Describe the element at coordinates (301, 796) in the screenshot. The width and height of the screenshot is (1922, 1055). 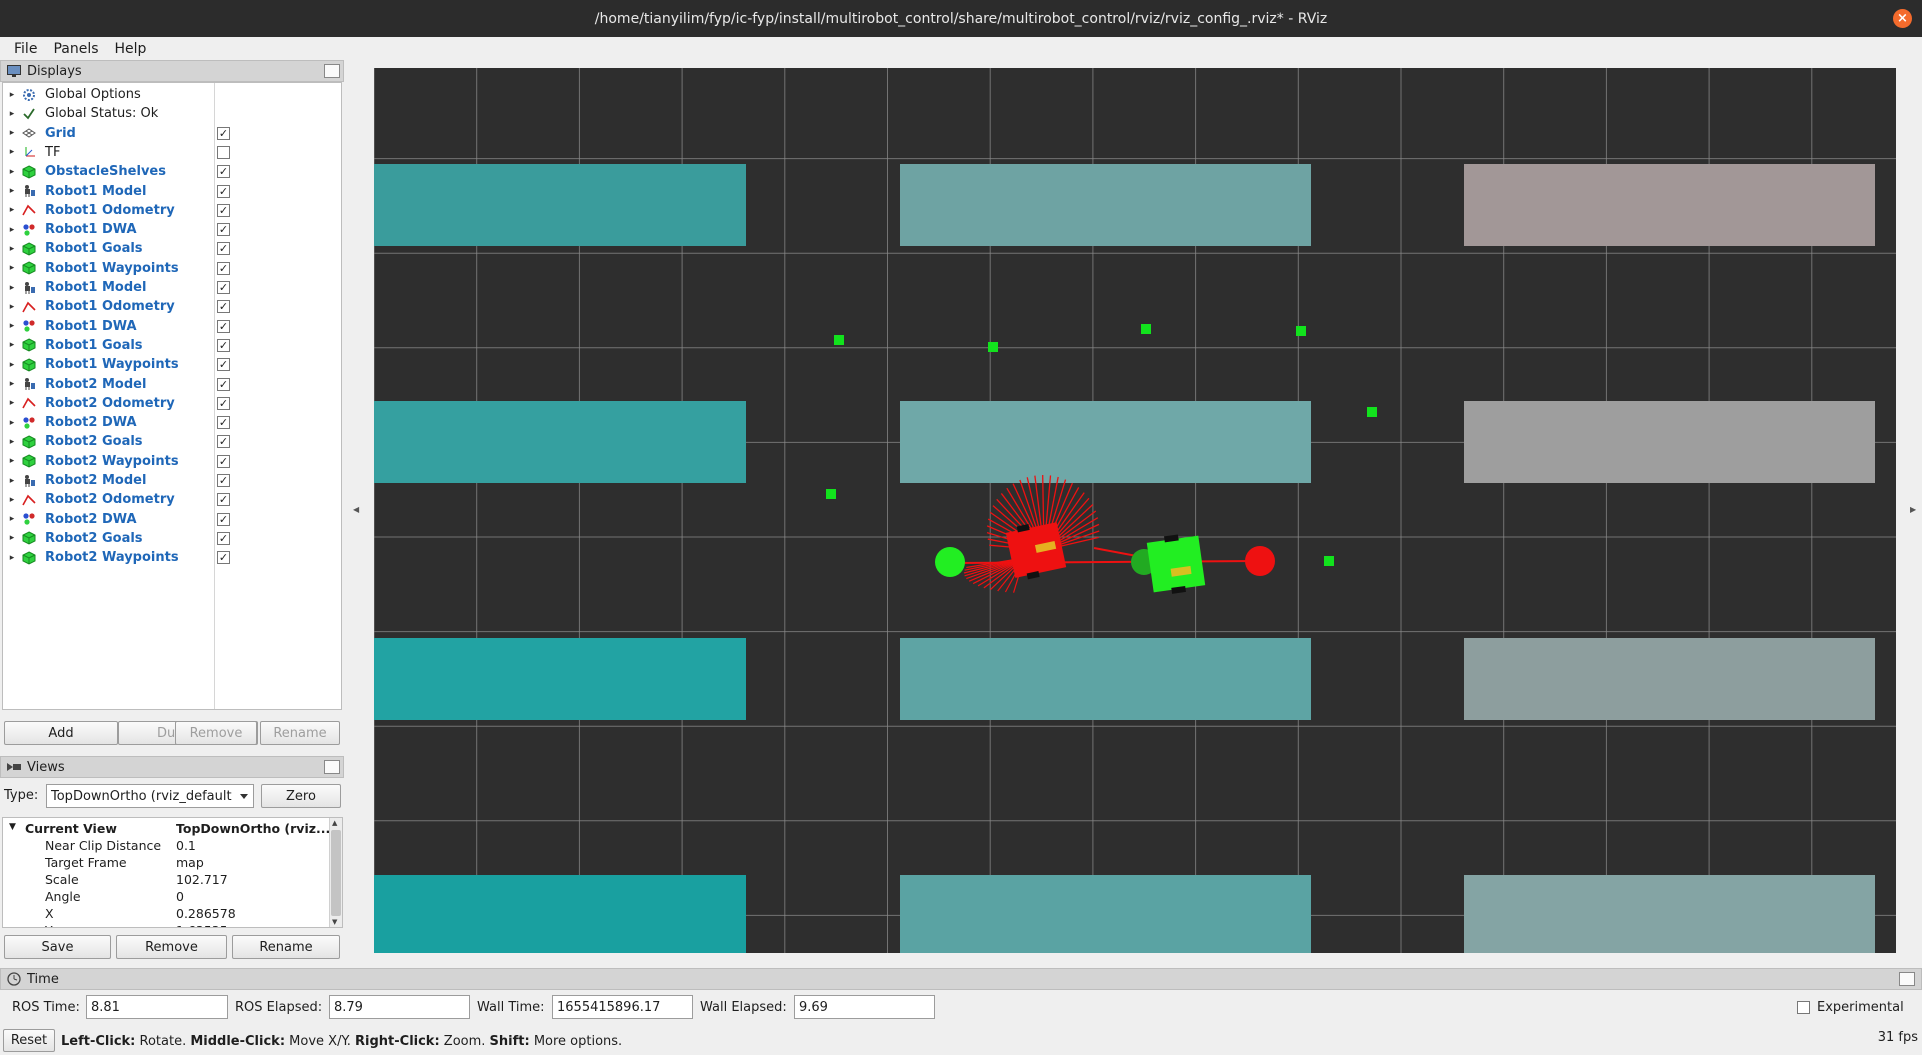
I see `zero-view-button: Zero` at that location.